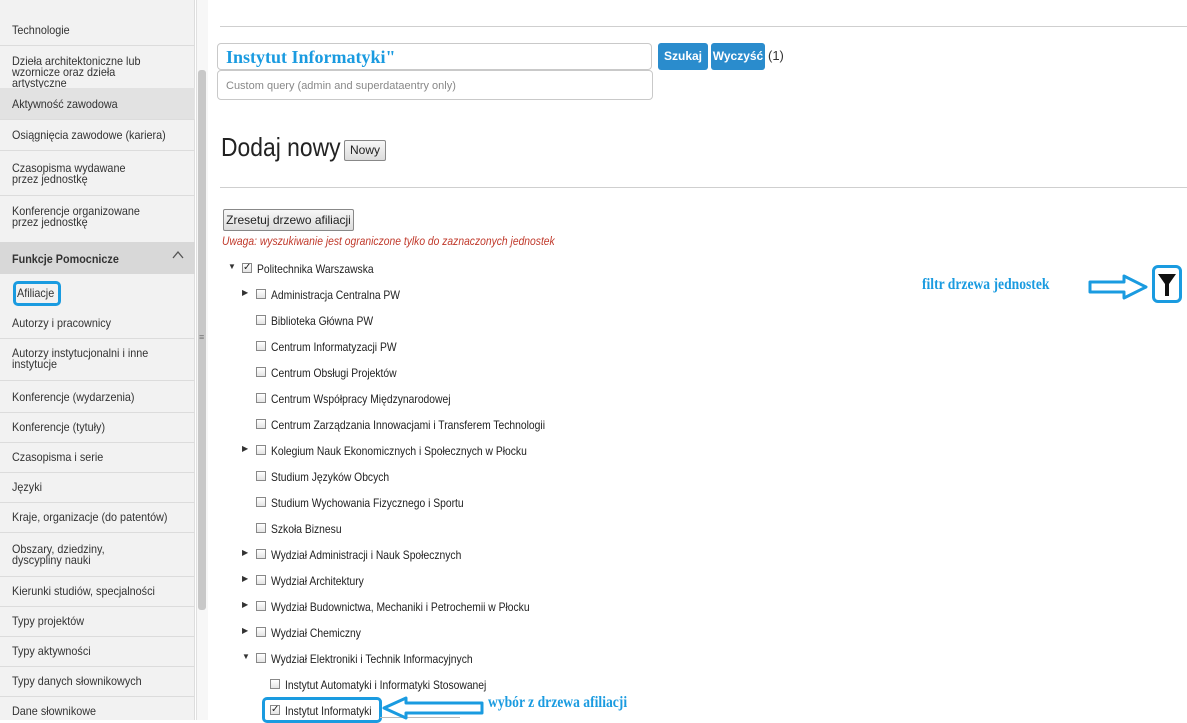 The width and height of the screenshot is (1187, 723). What do you see at coordinates (89, 216) in the screenshot?
I see `sidebar-item-konferencje-organizowane: Konferencje organizowane przez jednostkę` at bounding box center [89, 216].